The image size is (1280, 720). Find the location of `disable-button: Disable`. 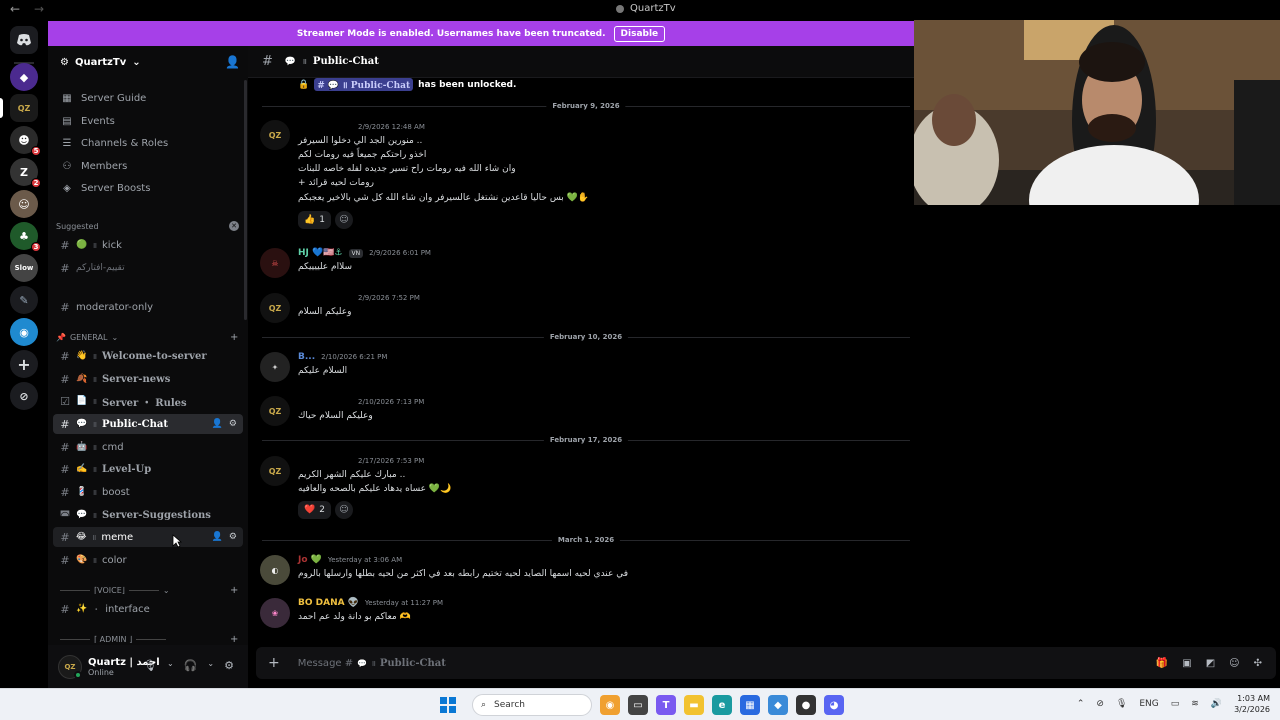

disable-button: Disable is located at coordinates (639, 33).